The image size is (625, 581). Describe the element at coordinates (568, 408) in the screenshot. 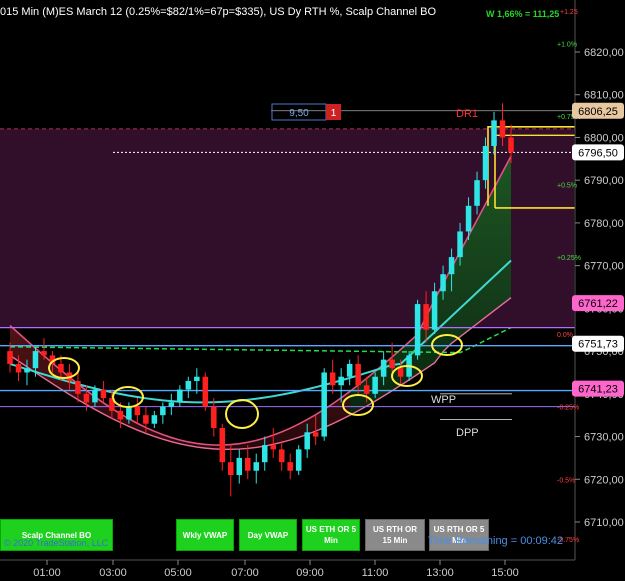

I see `pct-label: -0.25%` at that location.